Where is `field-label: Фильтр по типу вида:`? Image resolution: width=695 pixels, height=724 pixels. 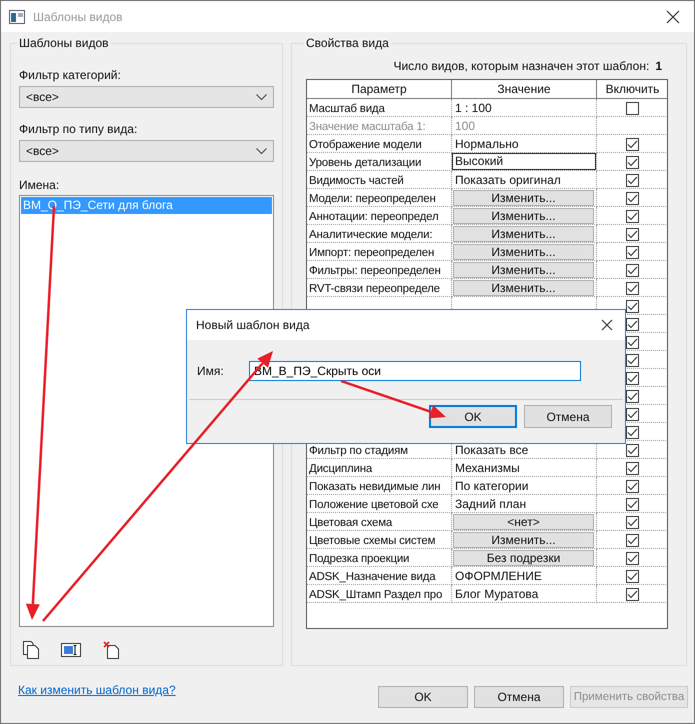
field-label: Фильтр по типу вида: is located at coordinates (78, 129).